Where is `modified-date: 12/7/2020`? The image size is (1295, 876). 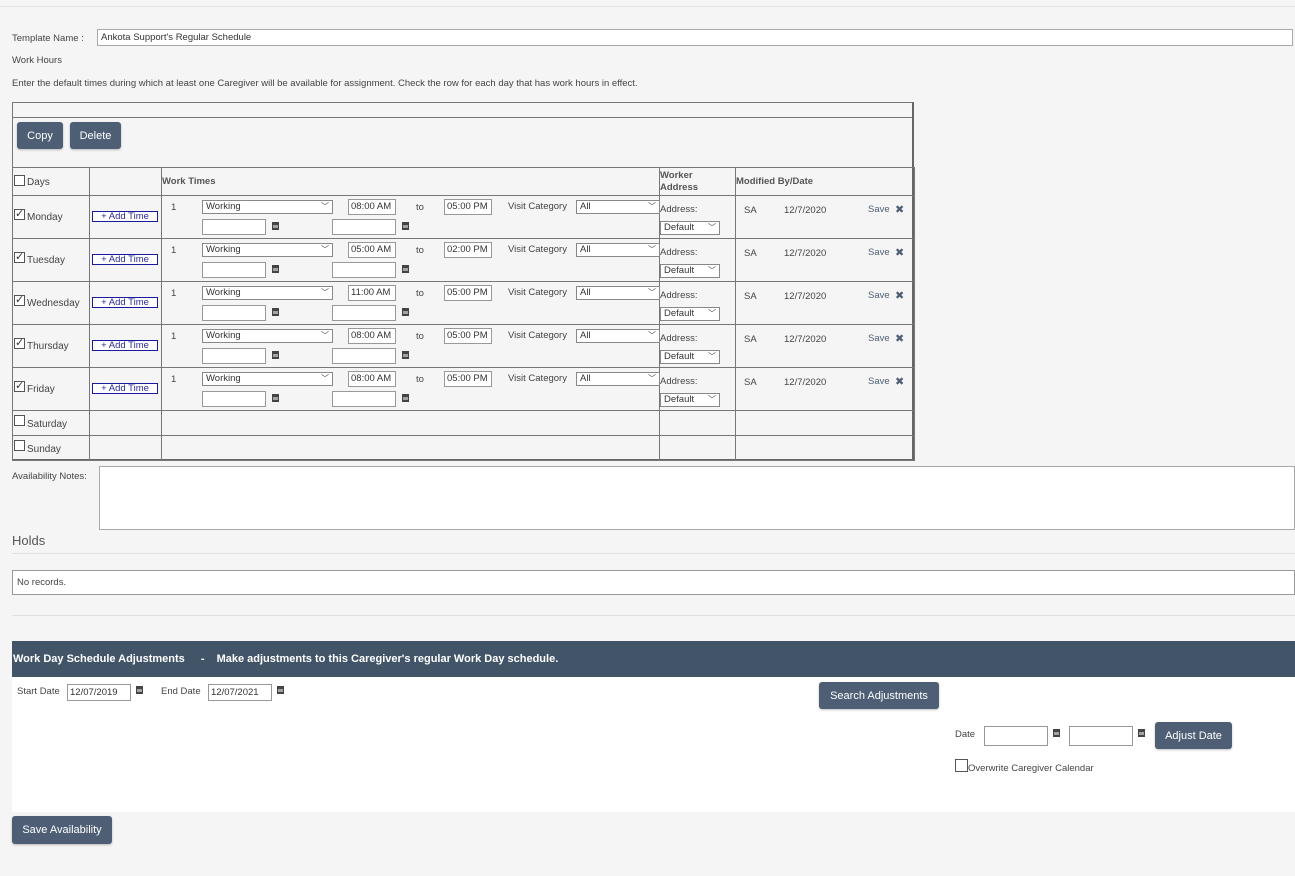
modified-date: 12/7/2020 is located at coordinates (805, 339).